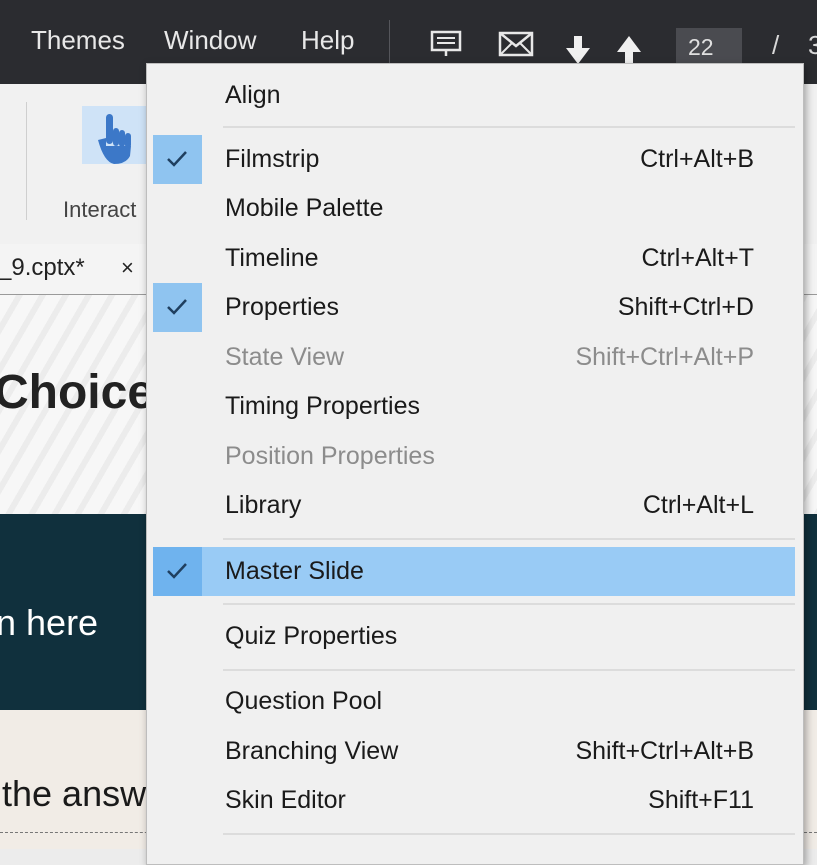  What do you see at coordinates (446, 46) in the screenshot?
I see `presentation-icon` at bounding box center [446, 46].